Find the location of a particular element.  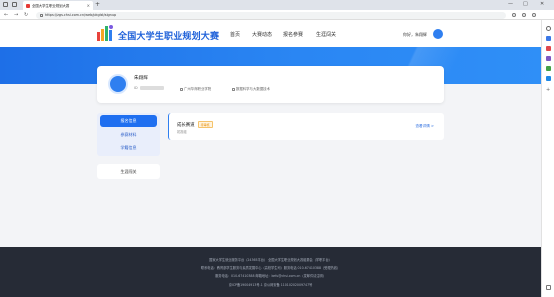

close-window-button: ✕ is located at coordinates (542, 4).